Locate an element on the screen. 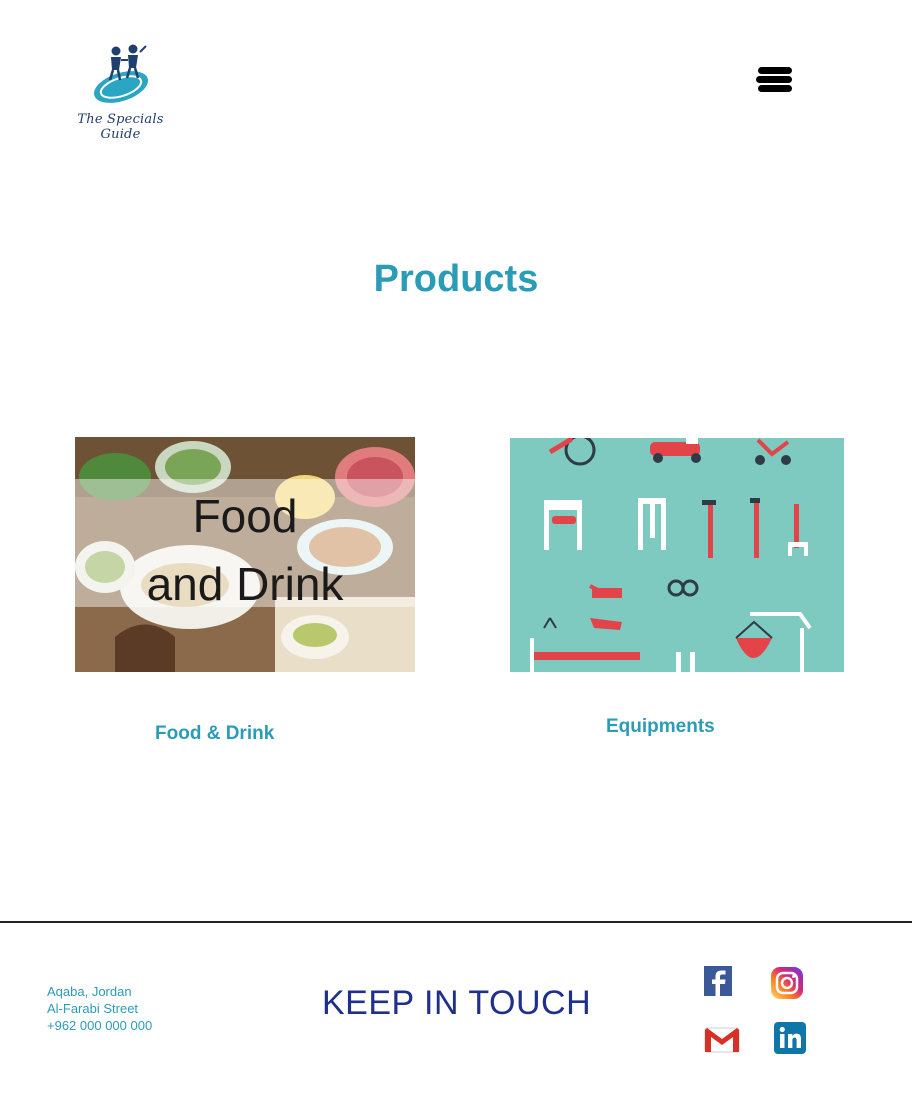 The image size is (912, 1096). hamburger-menu-button is located at coordinates (775, 81).